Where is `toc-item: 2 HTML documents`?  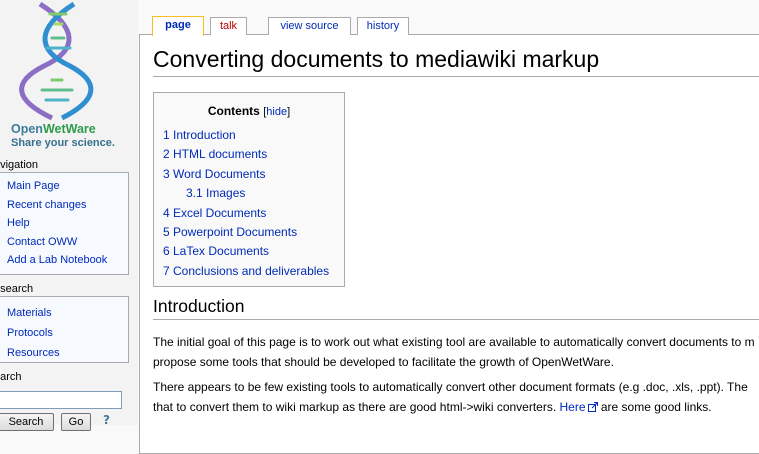
toc-item: 2 HTML documents is located at coordinates (246, 154).